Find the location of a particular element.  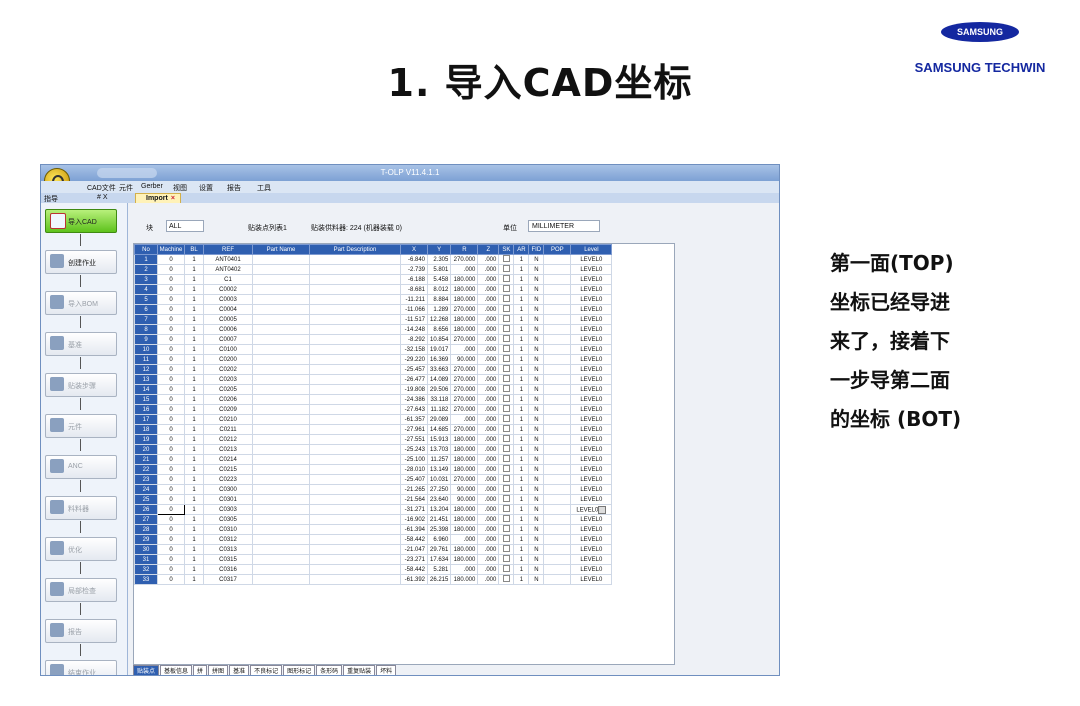

column-header: Part Name is located at coordinates (281, 249).